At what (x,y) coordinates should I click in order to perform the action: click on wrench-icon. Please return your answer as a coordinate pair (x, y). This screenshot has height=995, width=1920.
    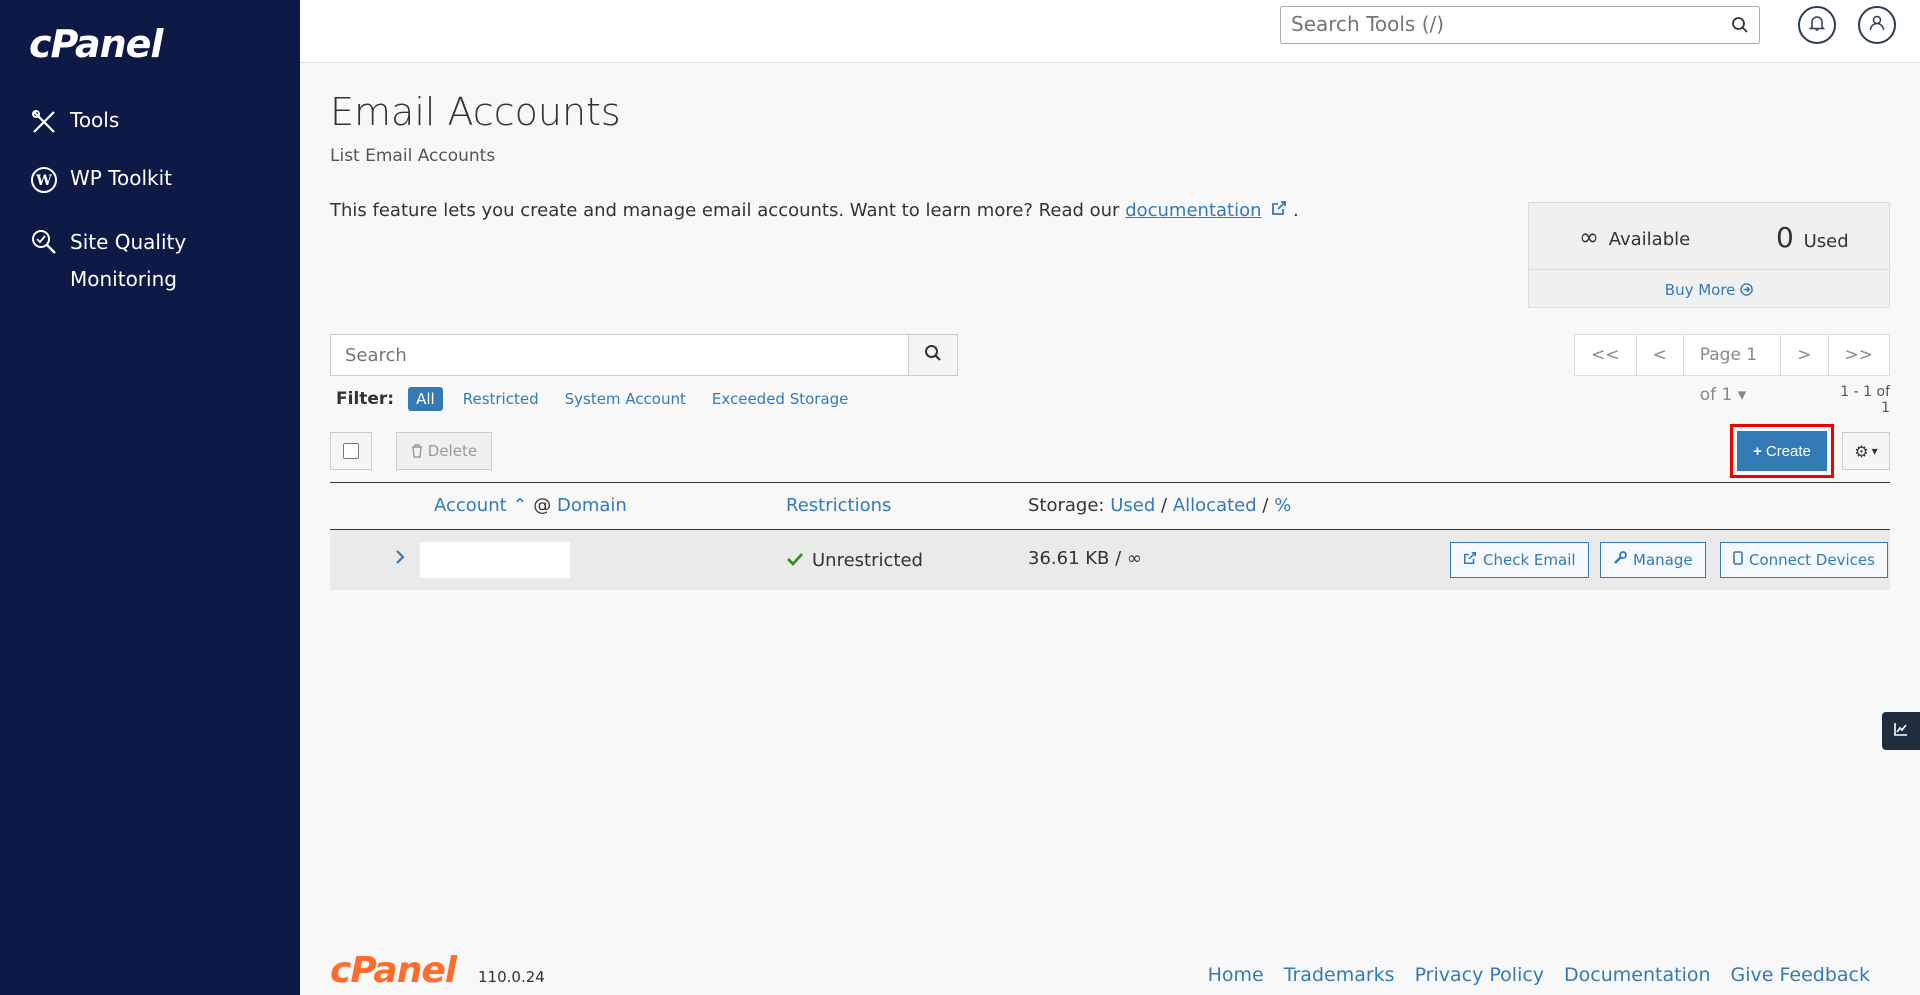
    Looking at the image, I should click on (1620, 560).